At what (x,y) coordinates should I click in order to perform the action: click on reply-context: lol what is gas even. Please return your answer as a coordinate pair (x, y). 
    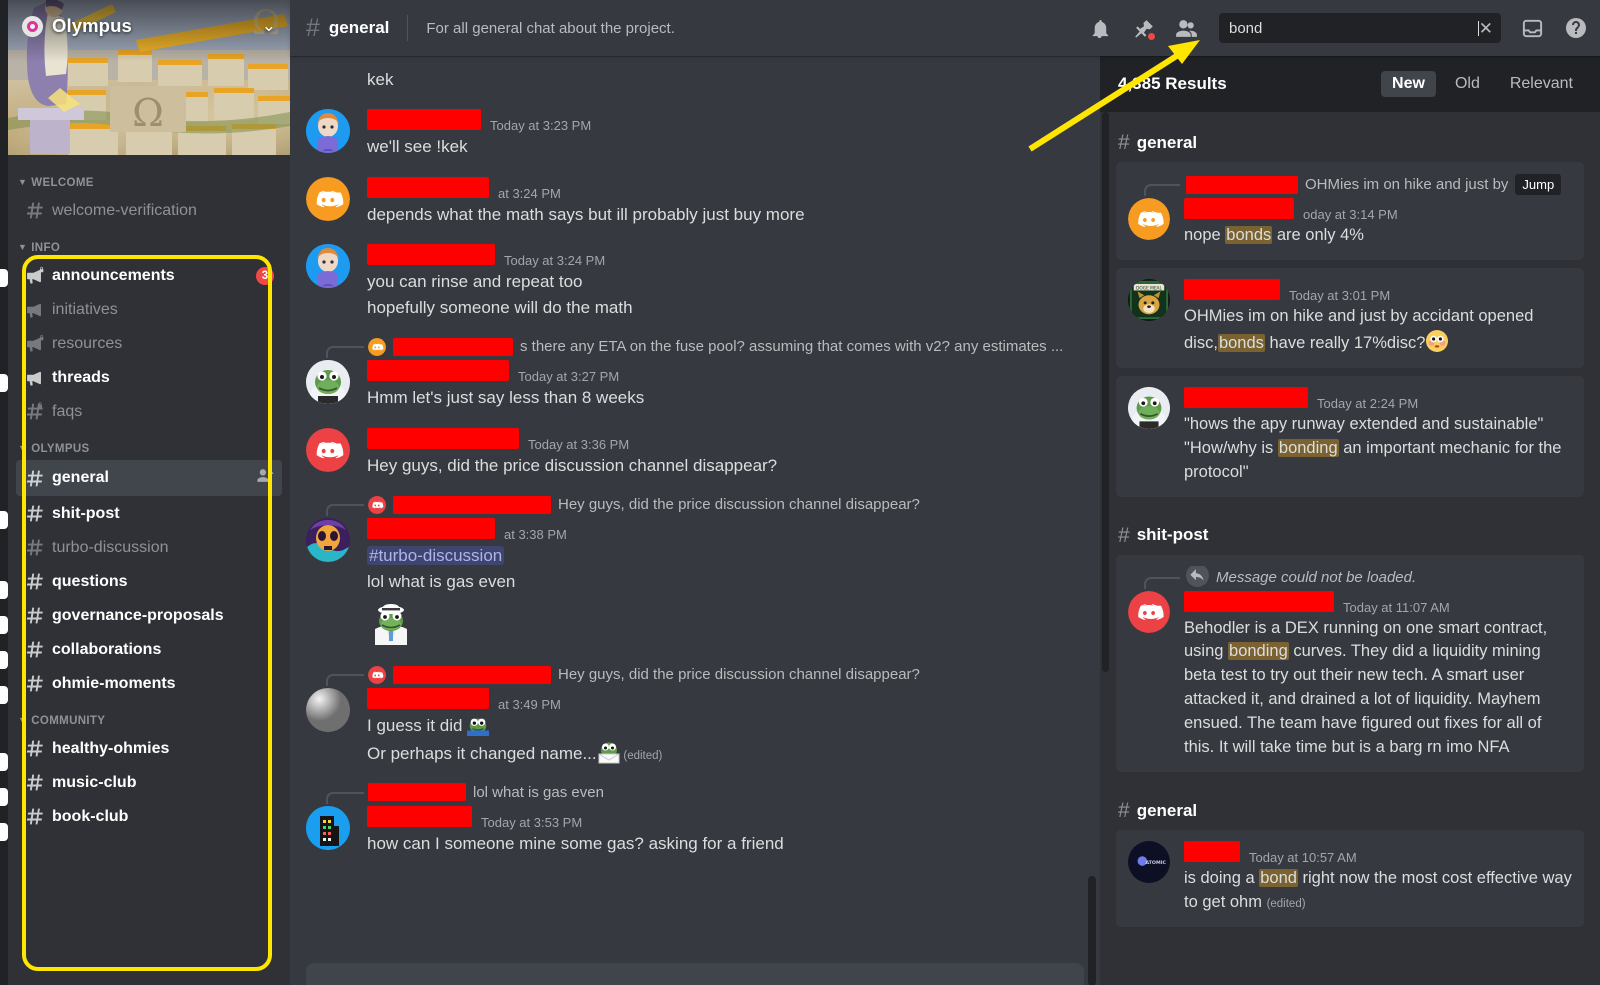
    Looking at the image, I should click on (695, 792).